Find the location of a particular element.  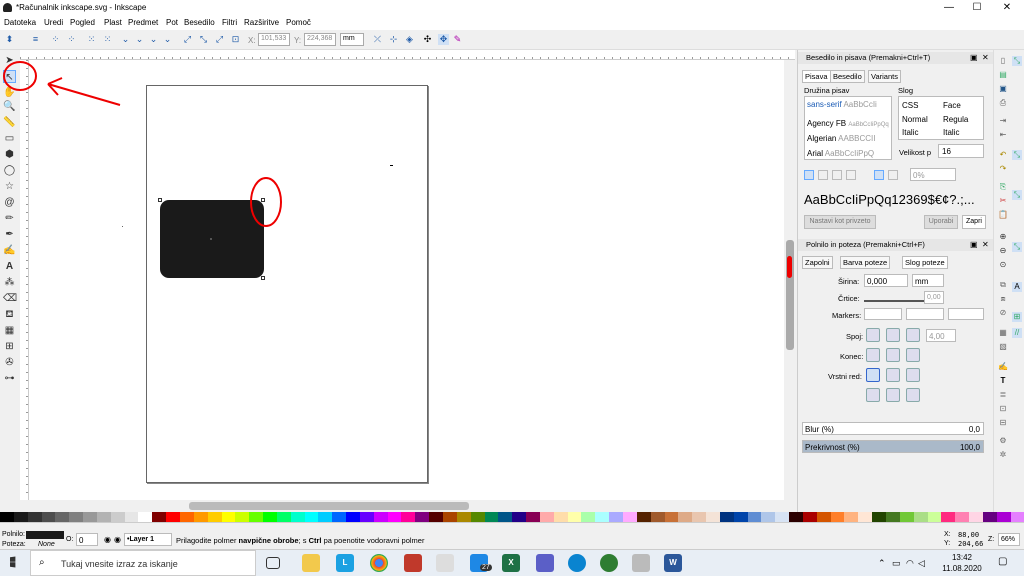

font-item: Algerian AABBCCII is located at coordinates (841, 138).